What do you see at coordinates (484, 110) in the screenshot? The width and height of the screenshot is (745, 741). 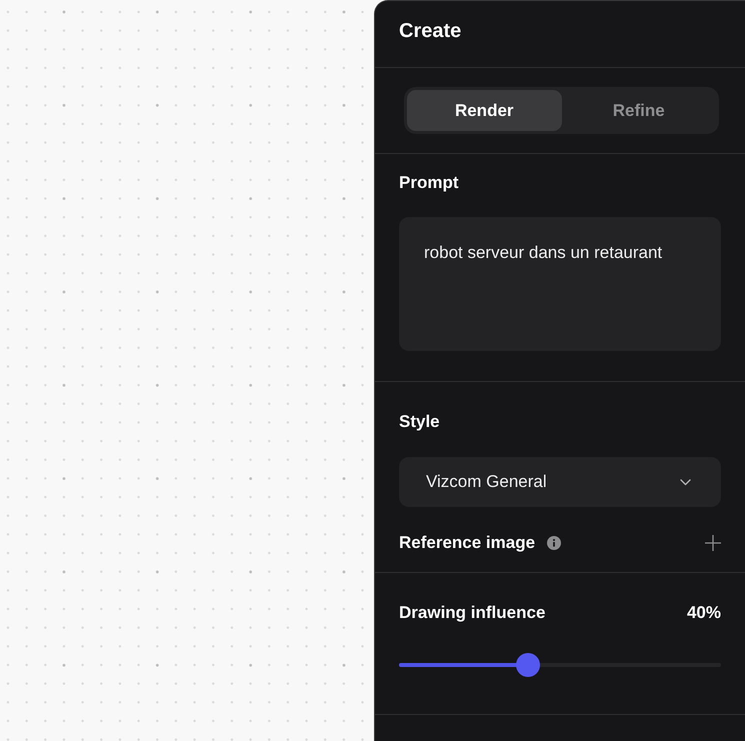 I see `mode-tab: Render` at bounding box center [484, 110].